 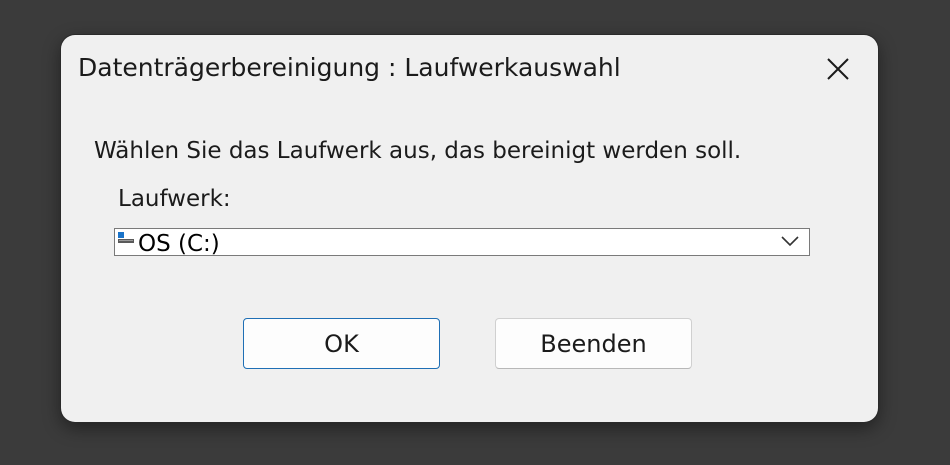 What do you see at coordinates (126, 237) in the screenshot?
I see `drive-icon` at bounding box center [126, 237].